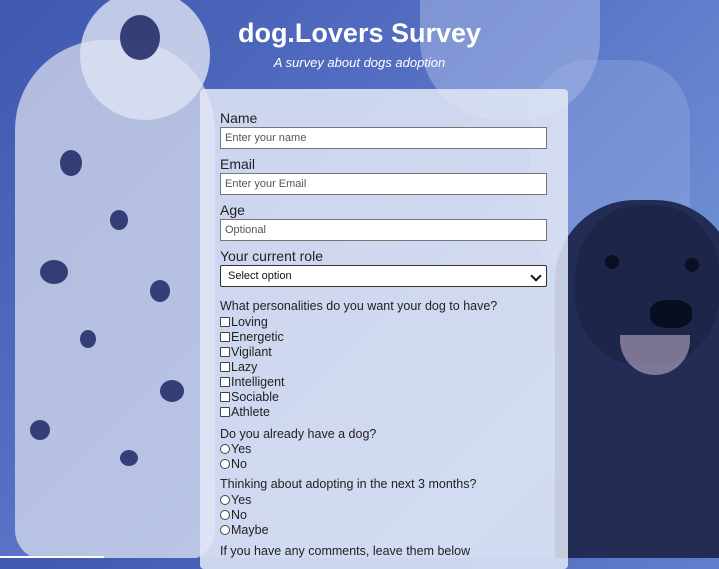 This screenshot has height=569, width=719. Describe the element at coordinates (249, 321) in the screenshot. I see `option-label: Loving` at that location.